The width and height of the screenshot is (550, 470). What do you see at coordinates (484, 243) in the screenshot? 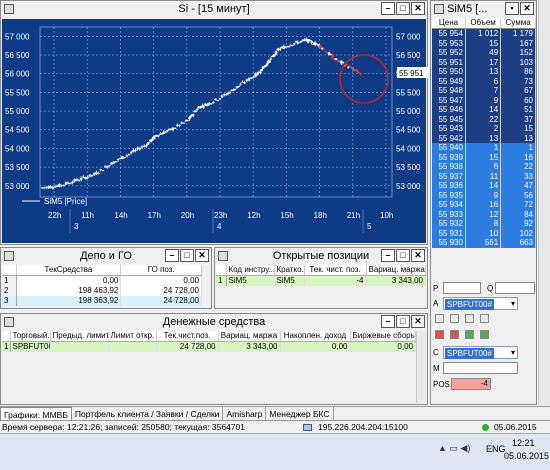
I see `orderbook-row: 55 930 561 663` at bounding box center [484, 243].